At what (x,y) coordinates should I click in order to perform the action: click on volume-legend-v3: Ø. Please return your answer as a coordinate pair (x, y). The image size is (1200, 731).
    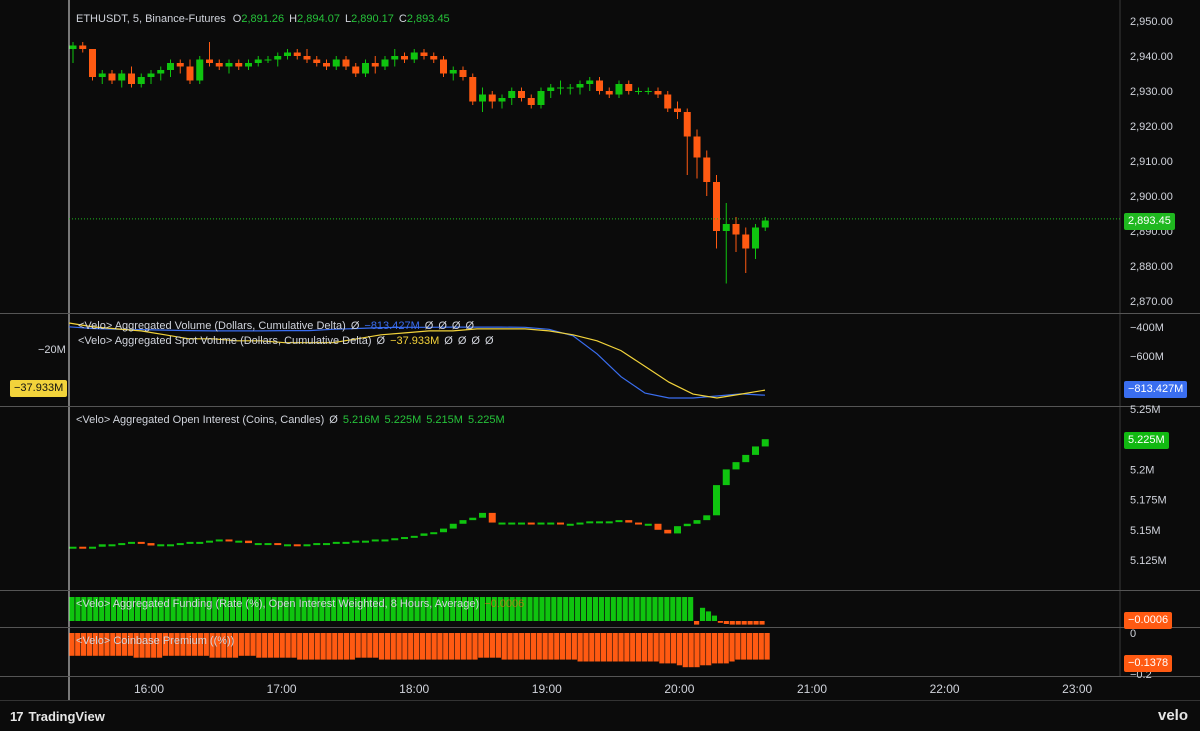
    Looking at the image, I should click on (442, 326).